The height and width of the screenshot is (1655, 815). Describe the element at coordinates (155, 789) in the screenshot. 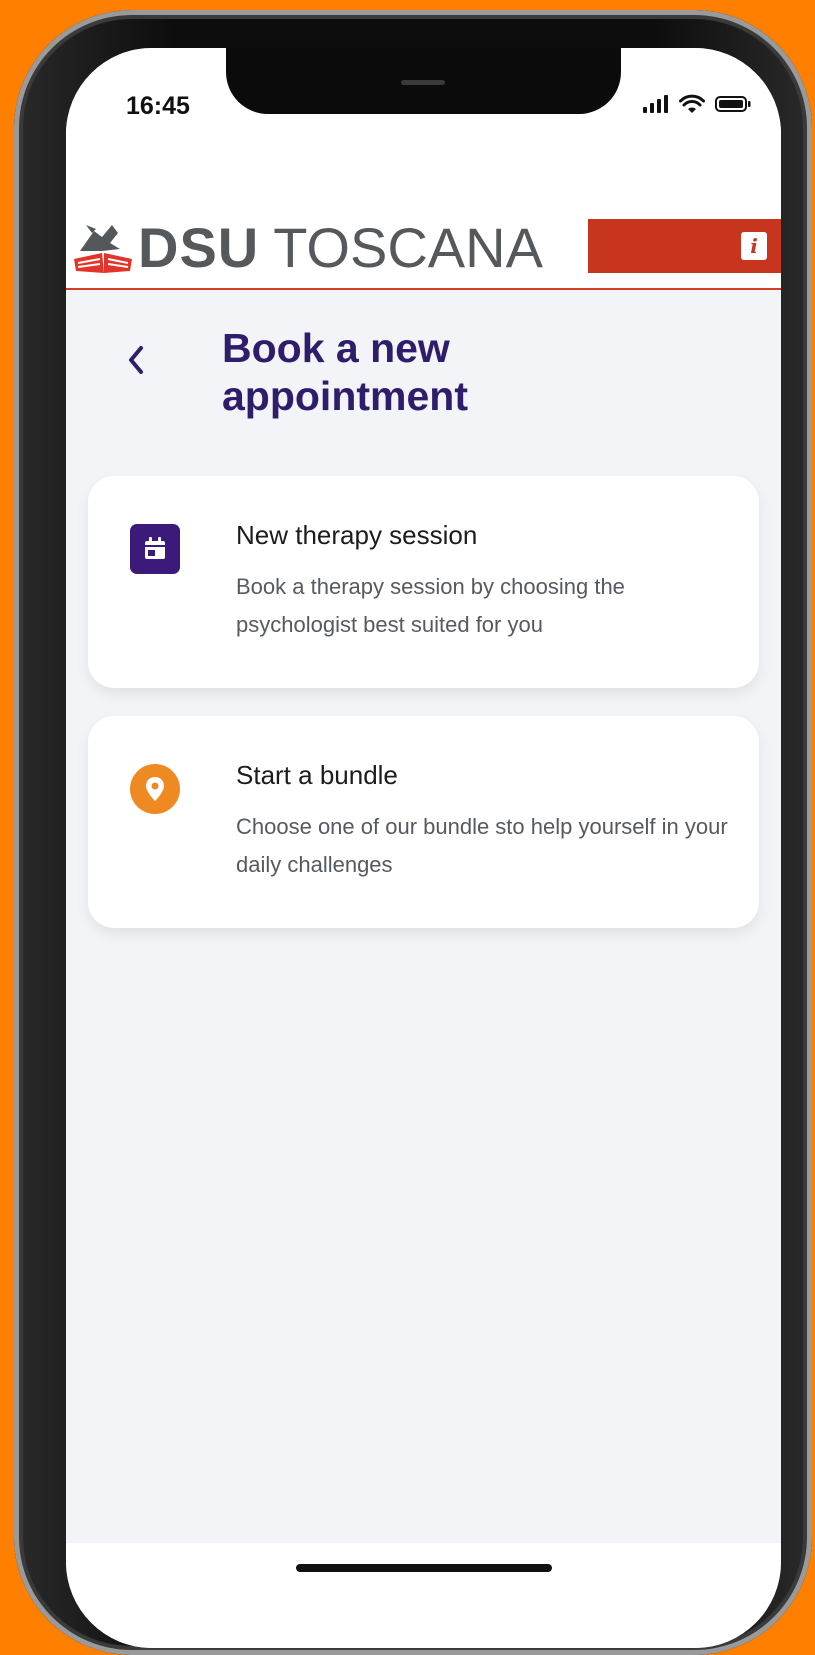

I see `map-pin-icon` at that location.